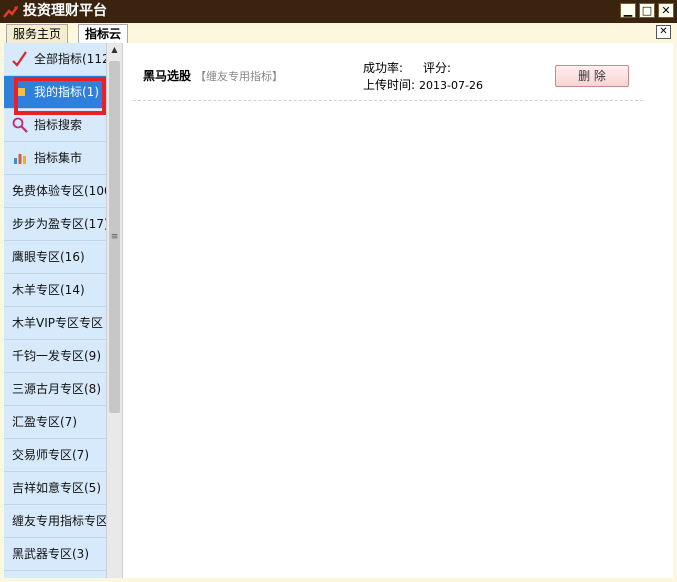  Describe the element at coordinates (114, 50) in the screenshot. I see `scroll-up-arrow-icon: ▲` at that location.